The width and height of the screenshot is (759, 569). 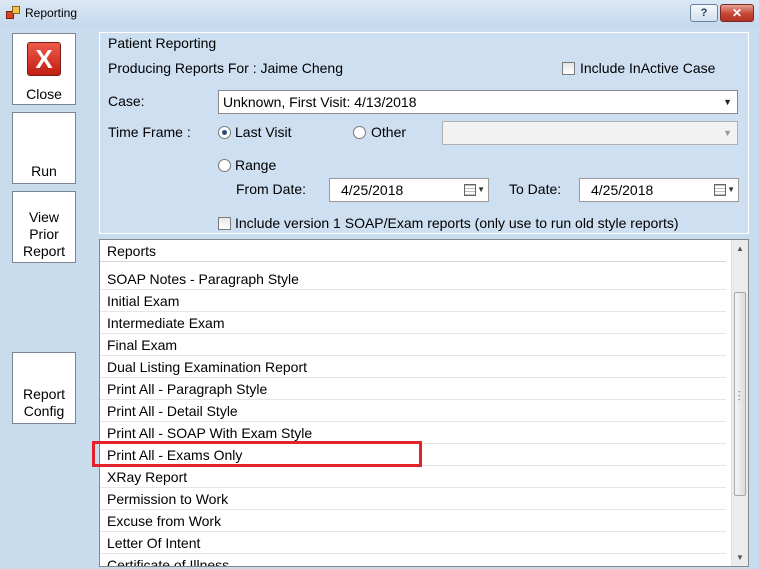 What do you see at coordinates (659, 190) in the screenshot?
I see `to-date-picker: 4/25/2018 ▼` at bounding box center [659, 190].